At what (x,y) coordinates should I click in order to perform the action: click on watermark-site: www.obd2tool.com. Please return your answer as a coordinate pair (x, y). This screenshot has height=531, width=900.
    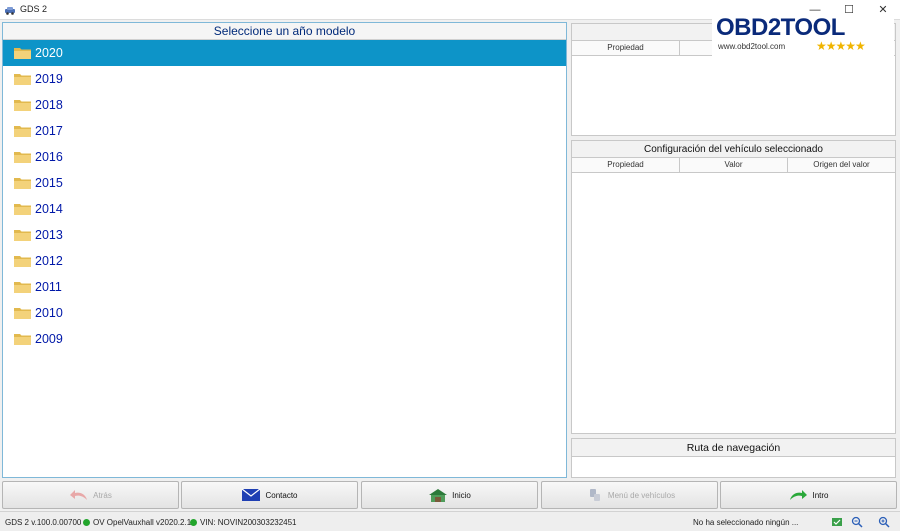
    Looking at the image, I should click on (752, 46).